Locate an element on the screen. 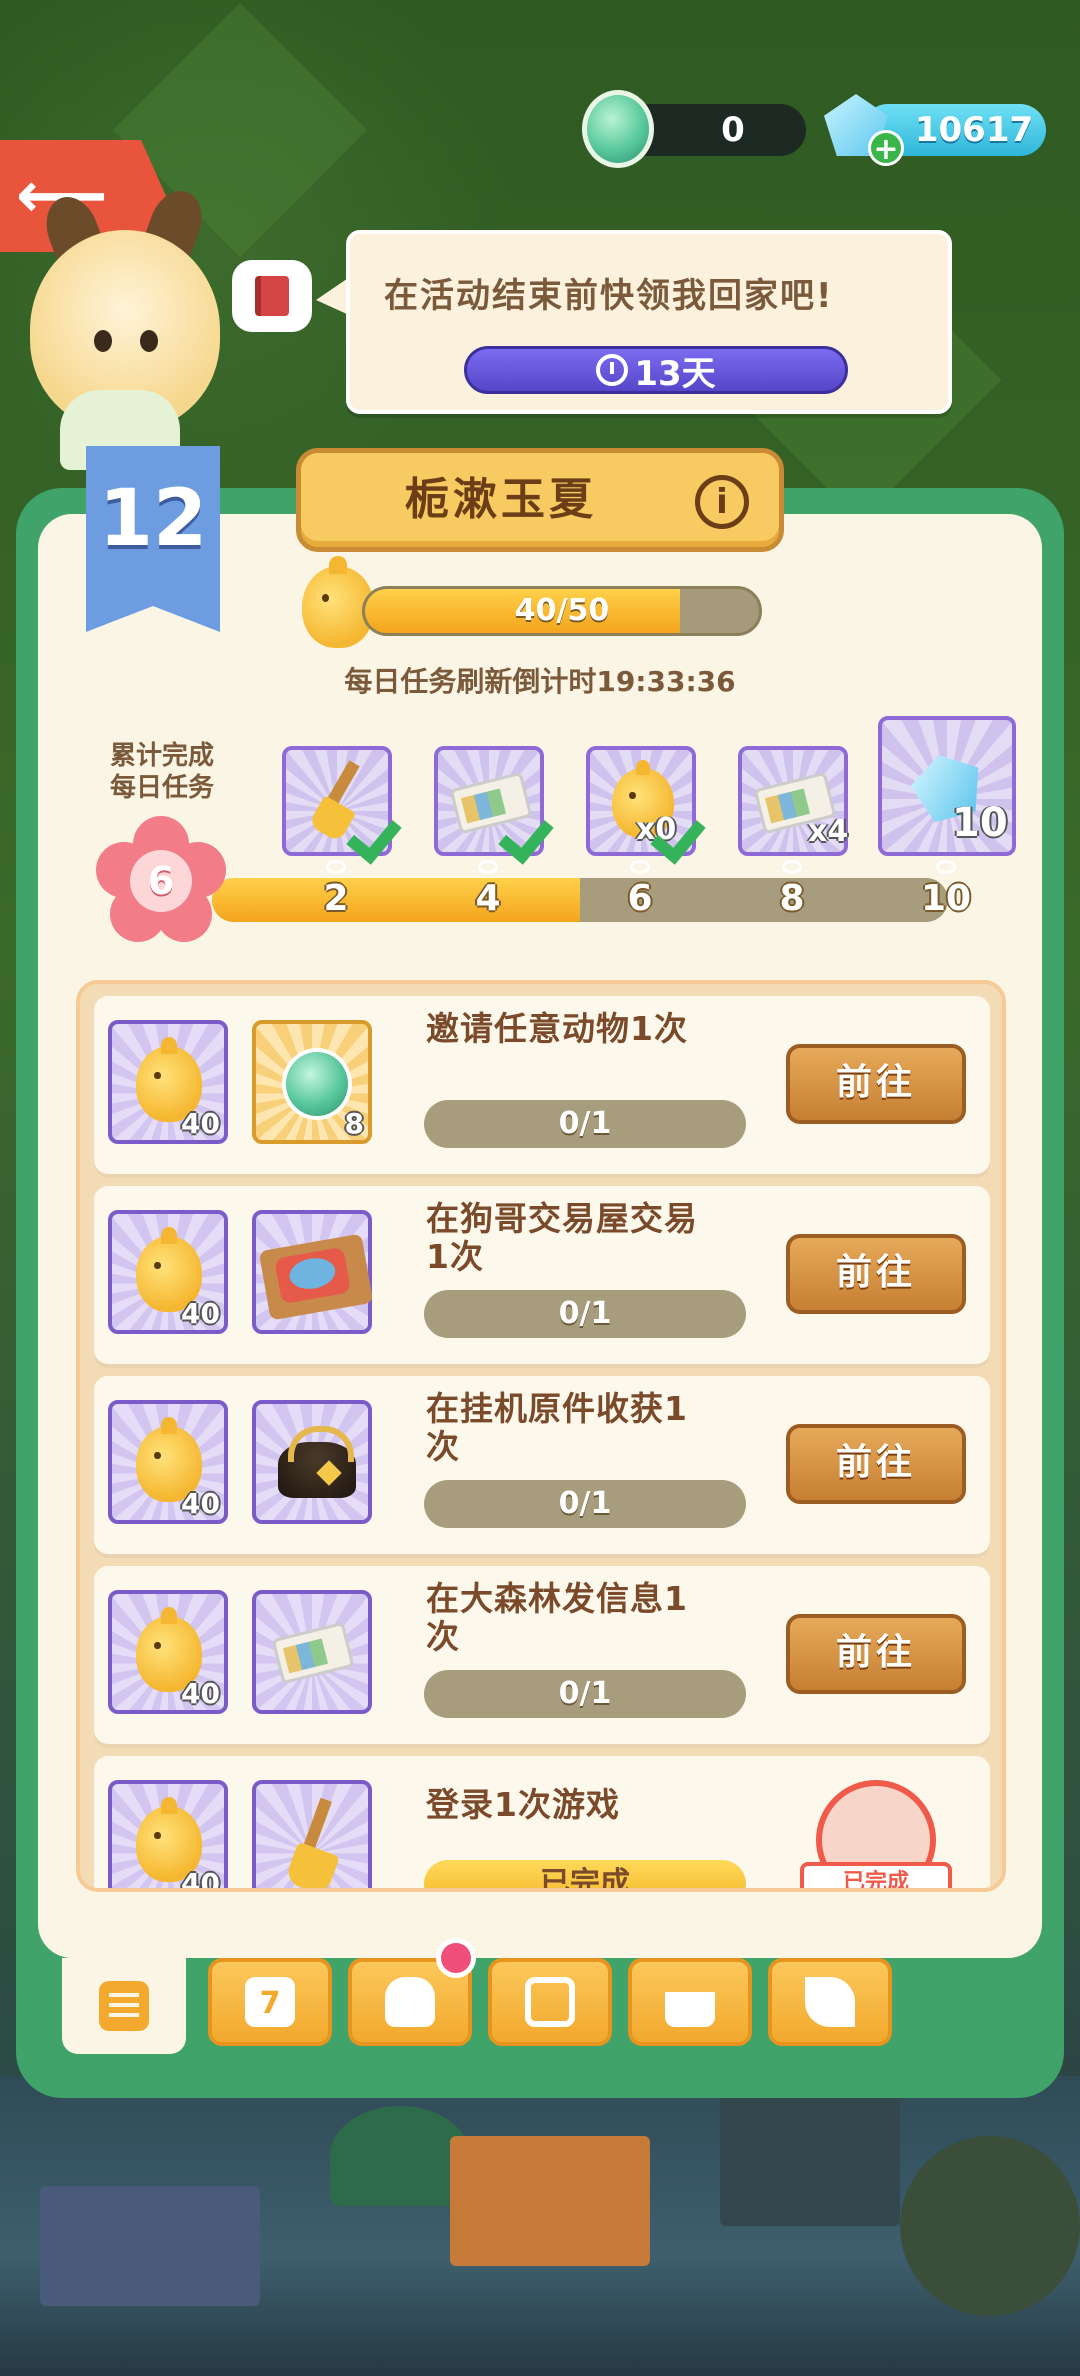 The image size is (1080, 2376). completed-count: 6 is located at coordinates (161, 881).